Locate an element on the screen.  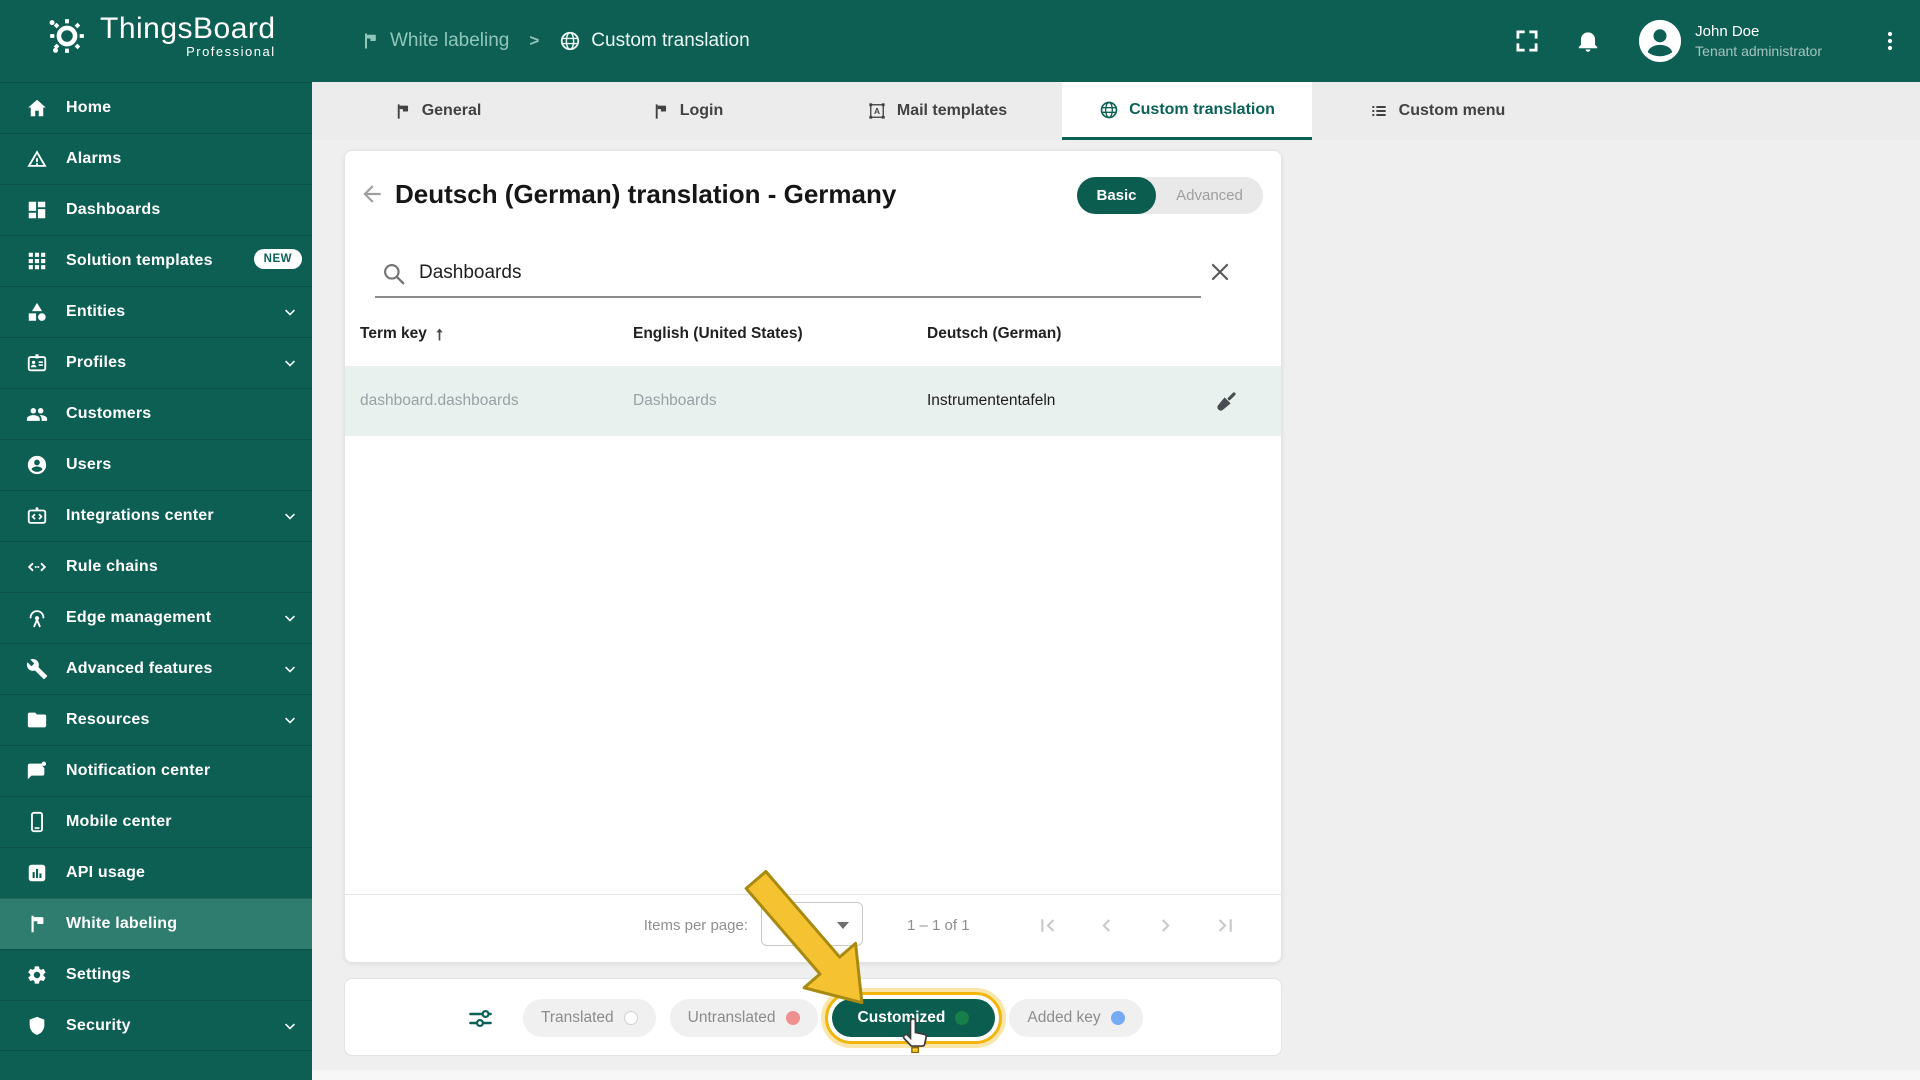
filter-icon is located at coordinates (480, 1018).